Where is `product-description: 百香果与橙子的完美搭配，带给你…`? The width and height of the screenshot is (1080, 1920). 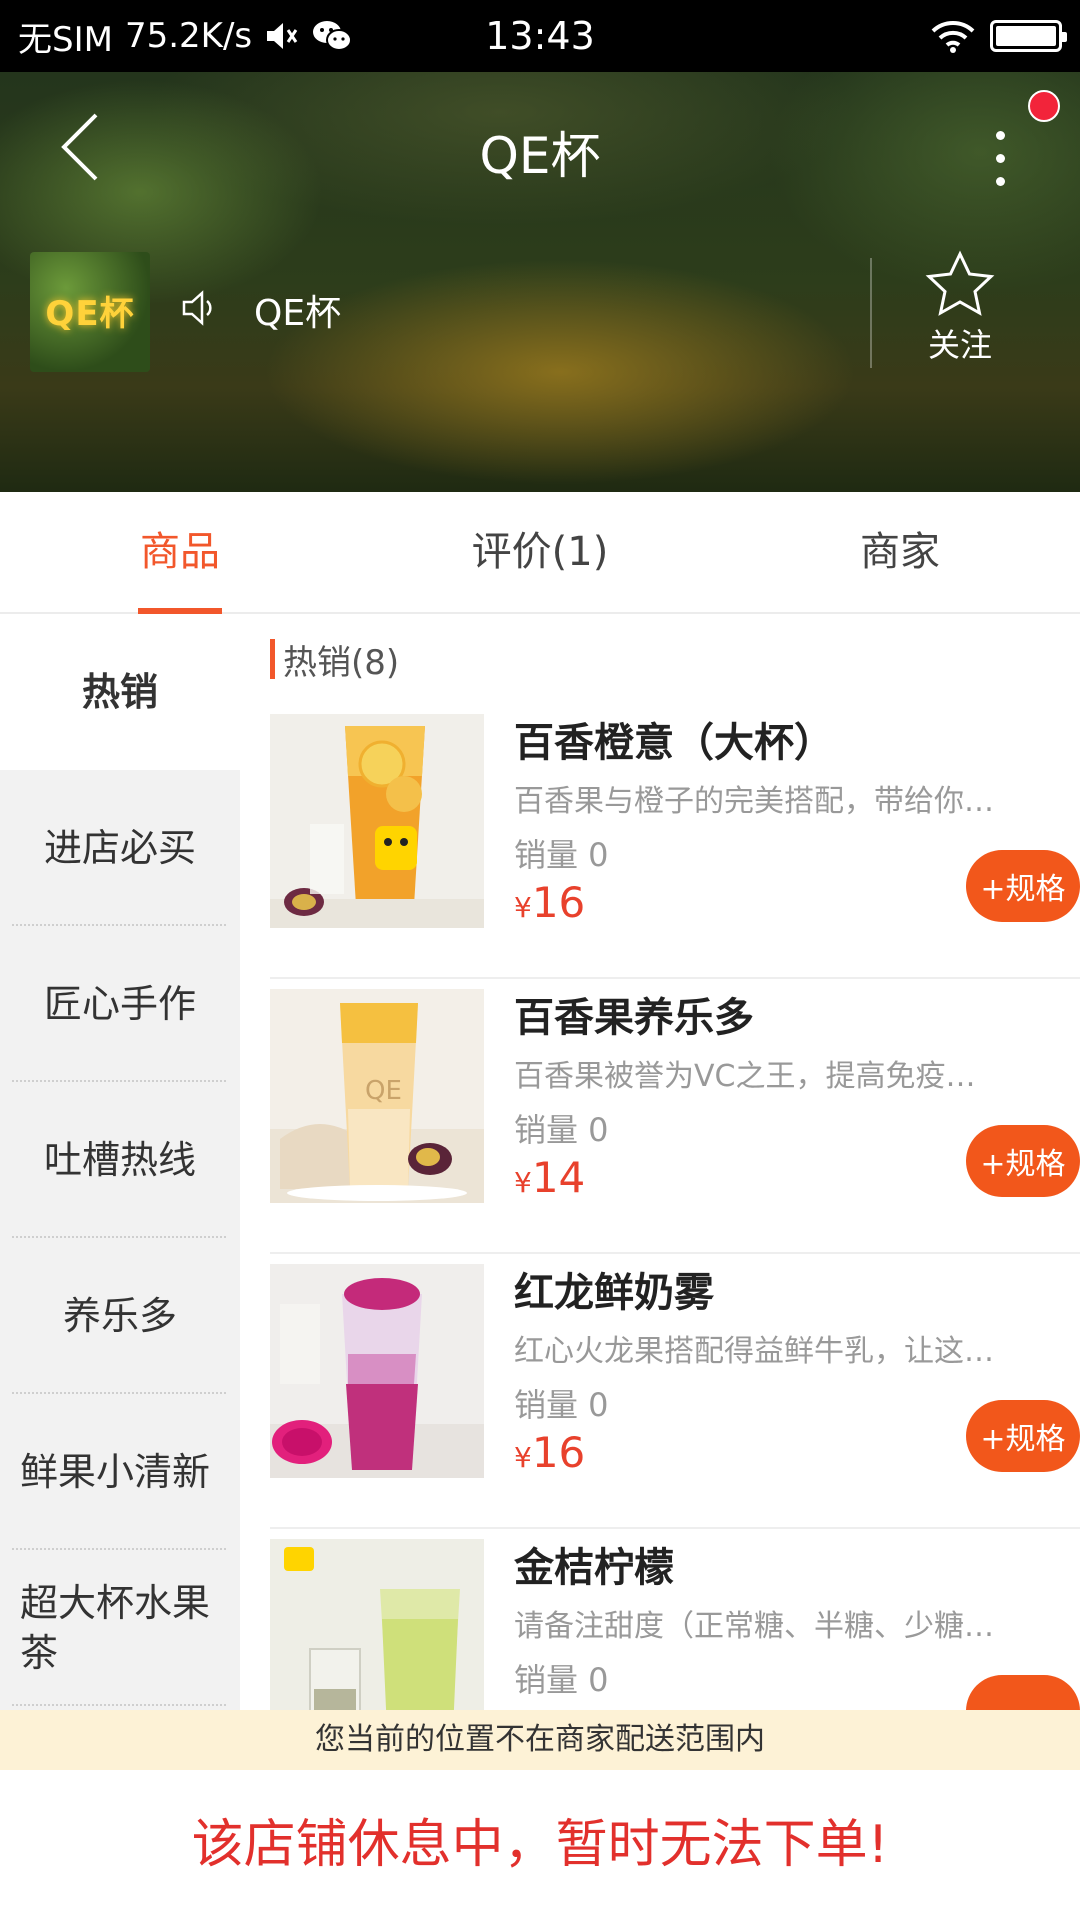
product-description: 百香果与橙子的完美搭配，带给你… is located at coordinates (754, 801).